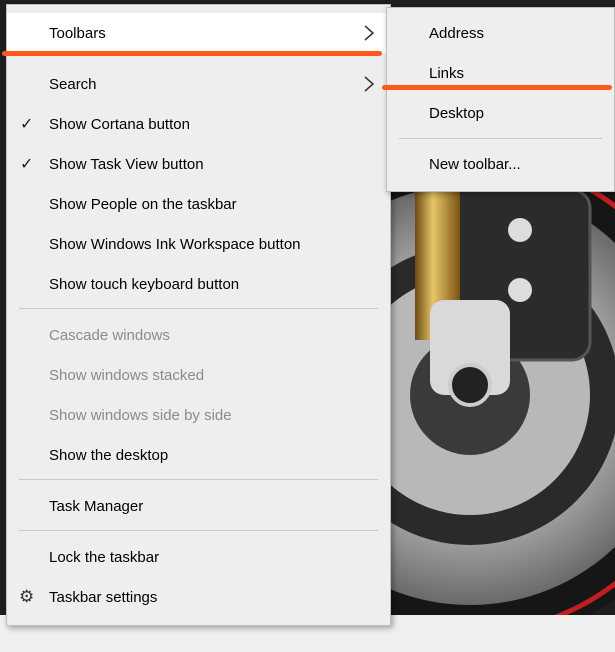 This screenshot has width=615, height=652. I want to click on menu-item-label: Show touch keyboard button, so click(144, 284).